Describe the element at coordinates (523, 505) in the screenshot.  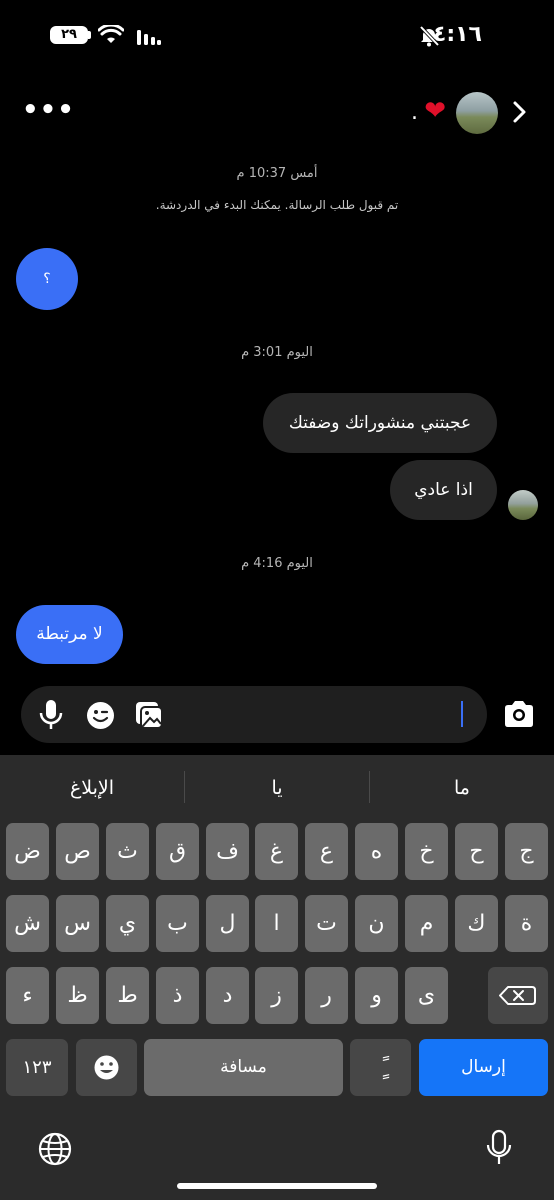
I see `sender-avatar` at that location.